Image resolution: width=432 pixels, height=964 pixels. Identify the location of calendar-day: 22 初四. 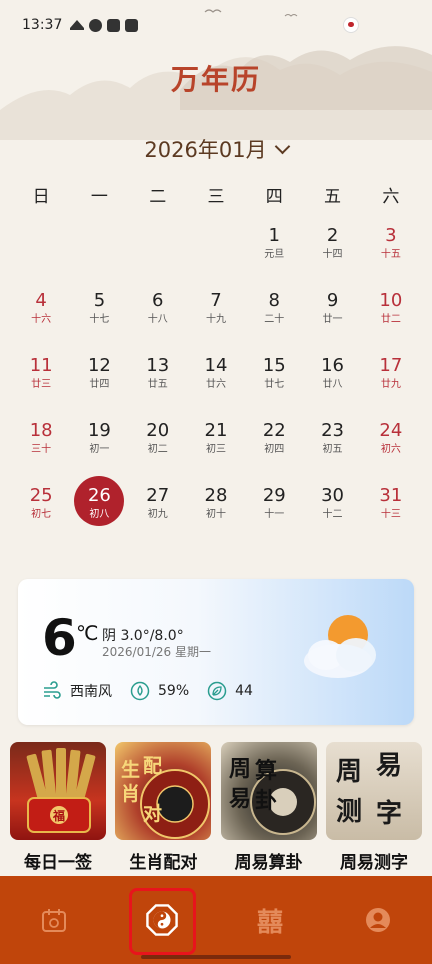
(274, 451).